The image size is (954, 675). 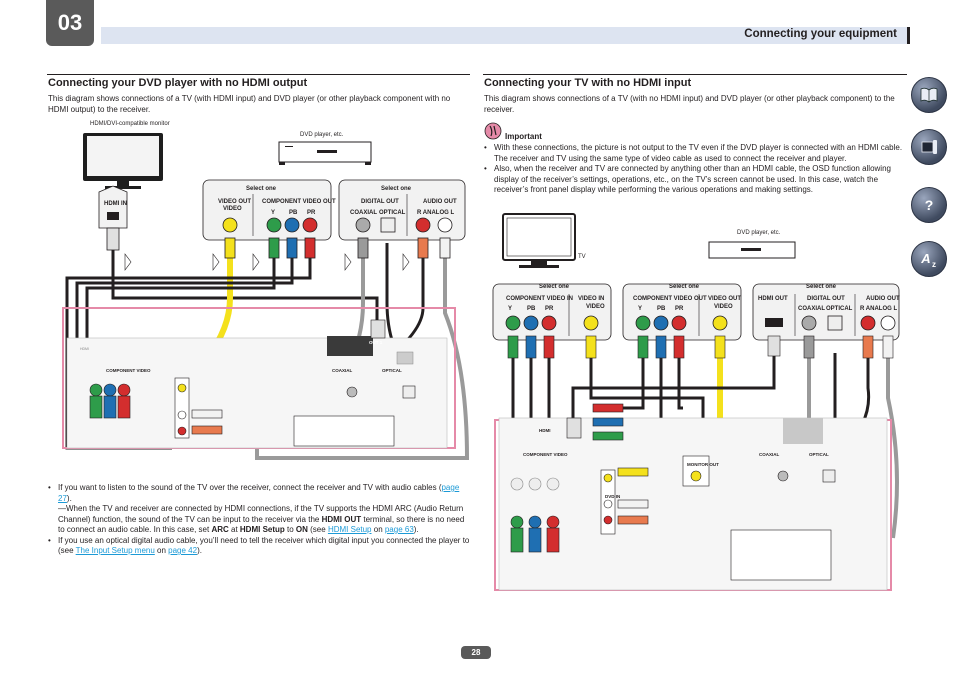 What do you see at coordinates (128, 370) in the screenshot?
I see `receiver-component-video-label: COMPONENT VIDEO` at bounding box center [128, 370].